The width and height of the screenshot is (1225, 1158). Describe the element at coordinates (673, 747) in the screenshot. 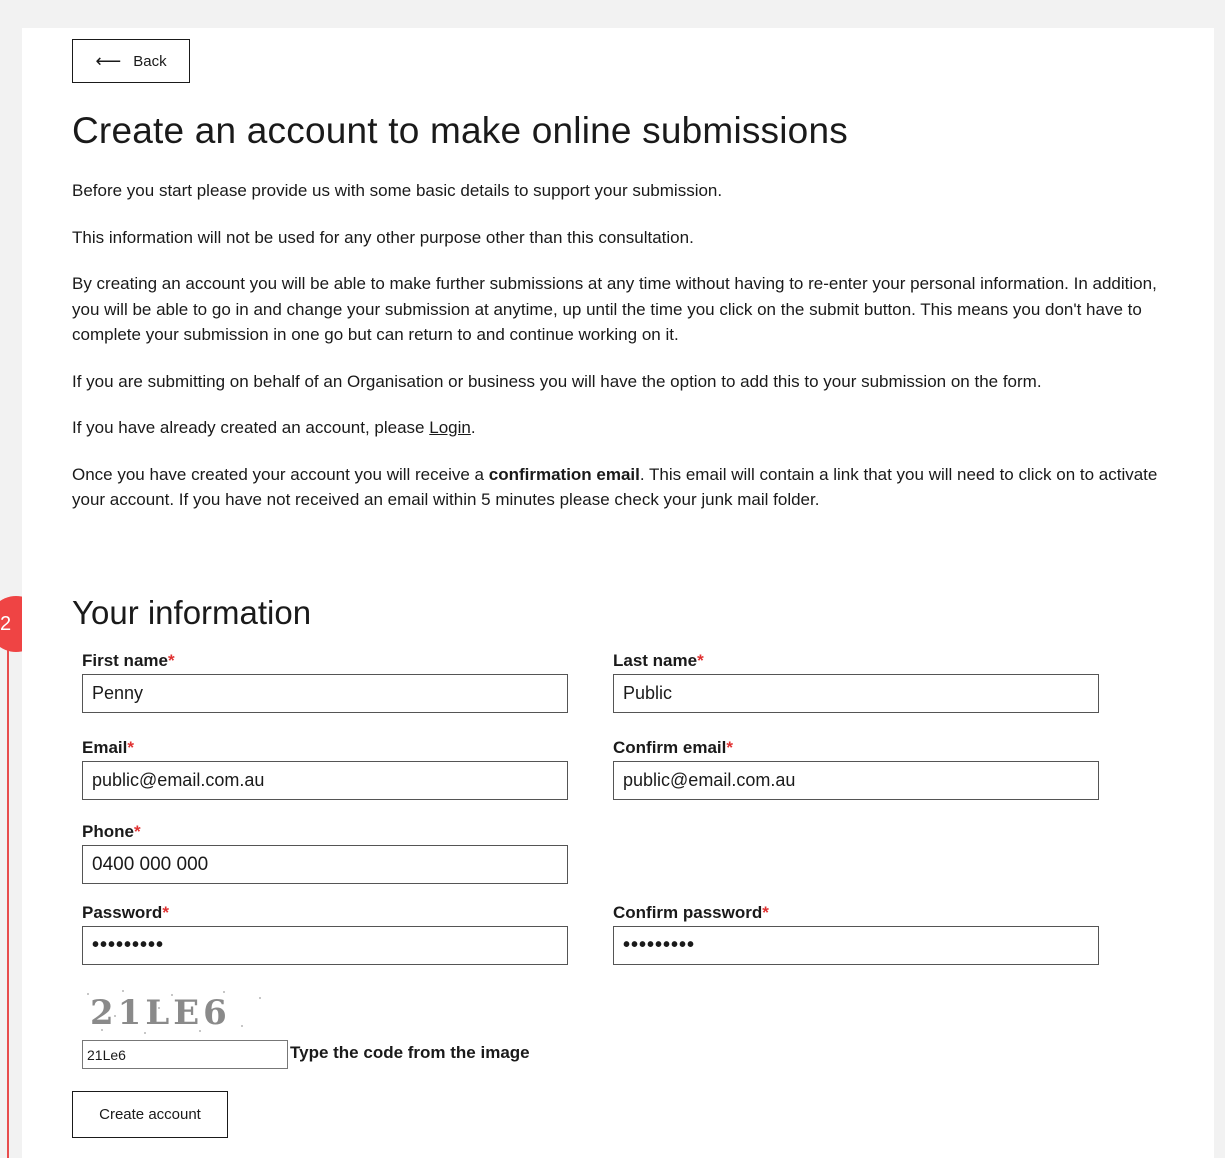

I see `confirm-email-label: Confirm email*` at that location.